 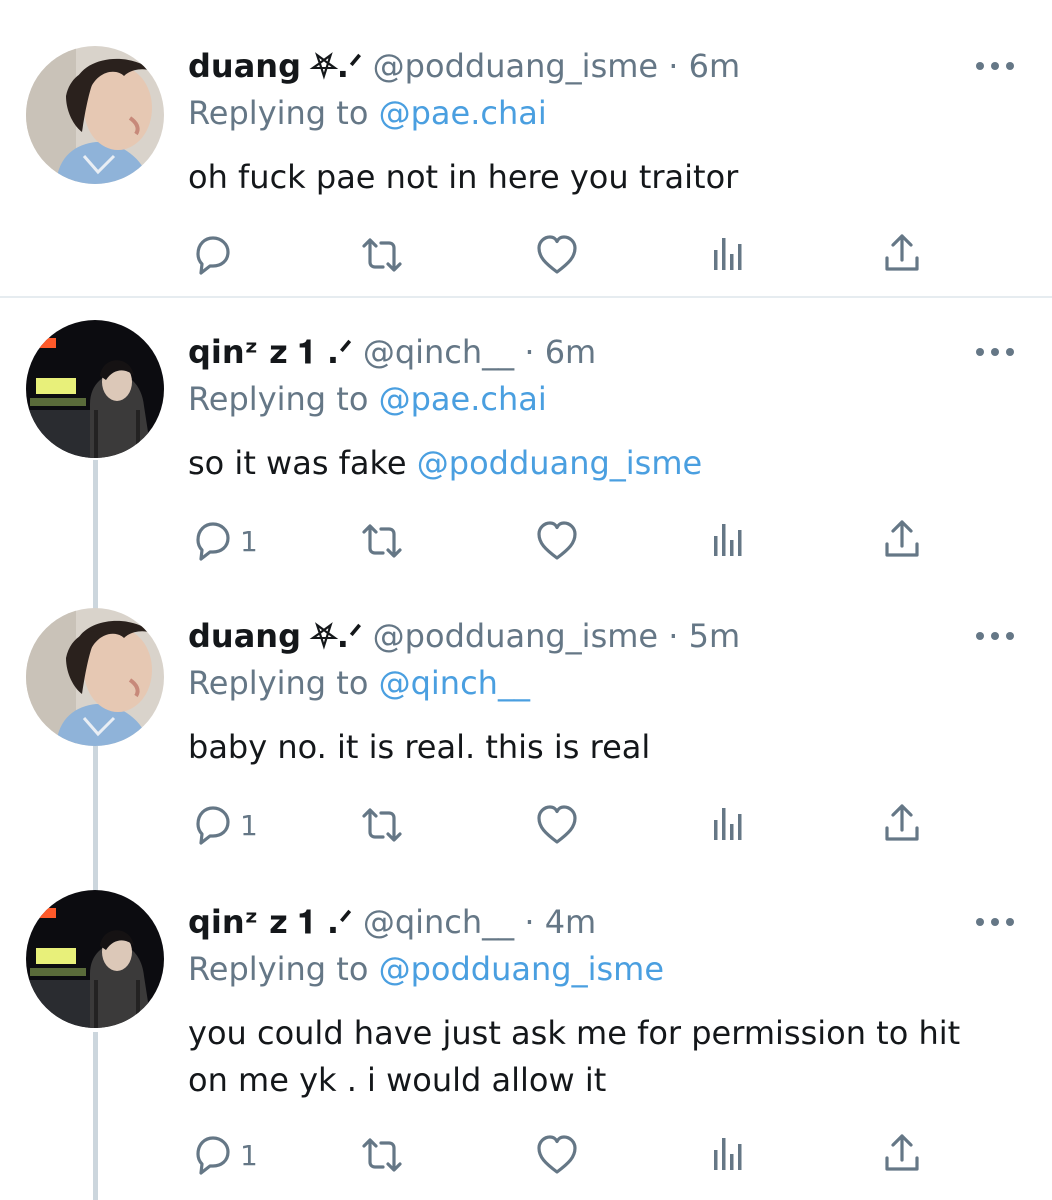 What do you see at coordinates (556, 66) in the screenshot?
I see `handle-timestamp: @podduang_isme · 6m` at bounding box center [556, 66].